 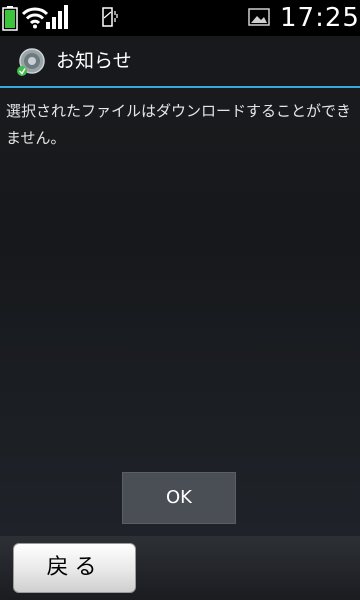 I want to click on dialog-message: 選択されたファイルはダウンロードすることができません。, so click(x=179, y=124).